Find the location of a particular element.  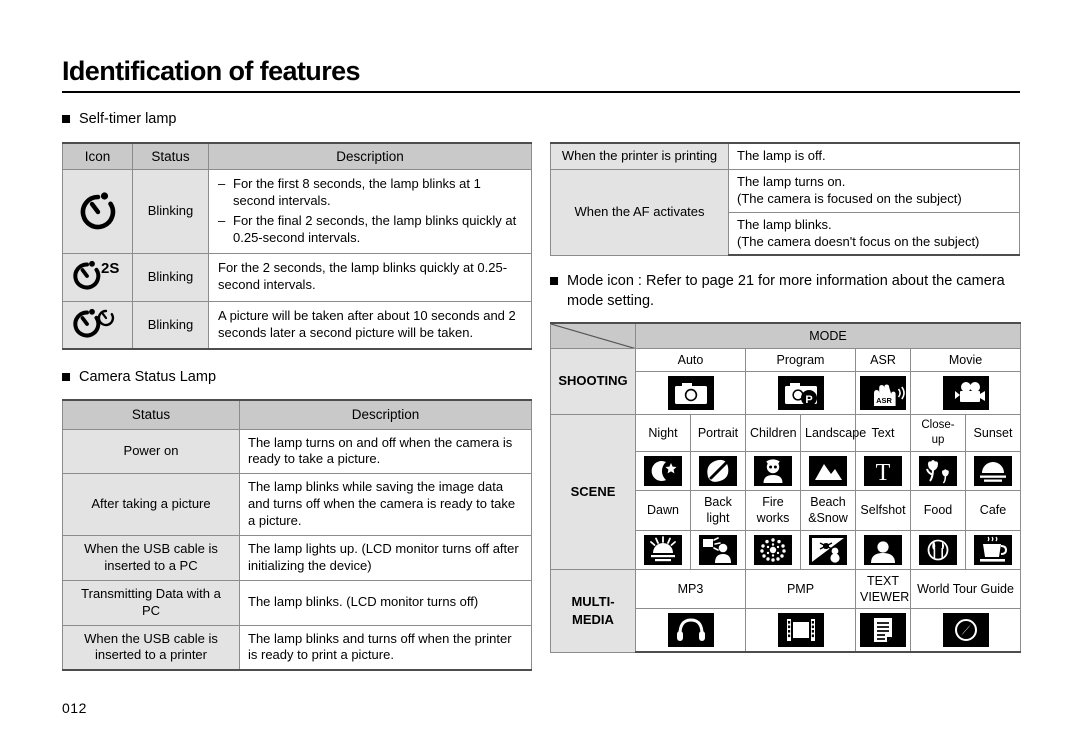

mode-header-row: MODE is located at coordinates (786, 335).